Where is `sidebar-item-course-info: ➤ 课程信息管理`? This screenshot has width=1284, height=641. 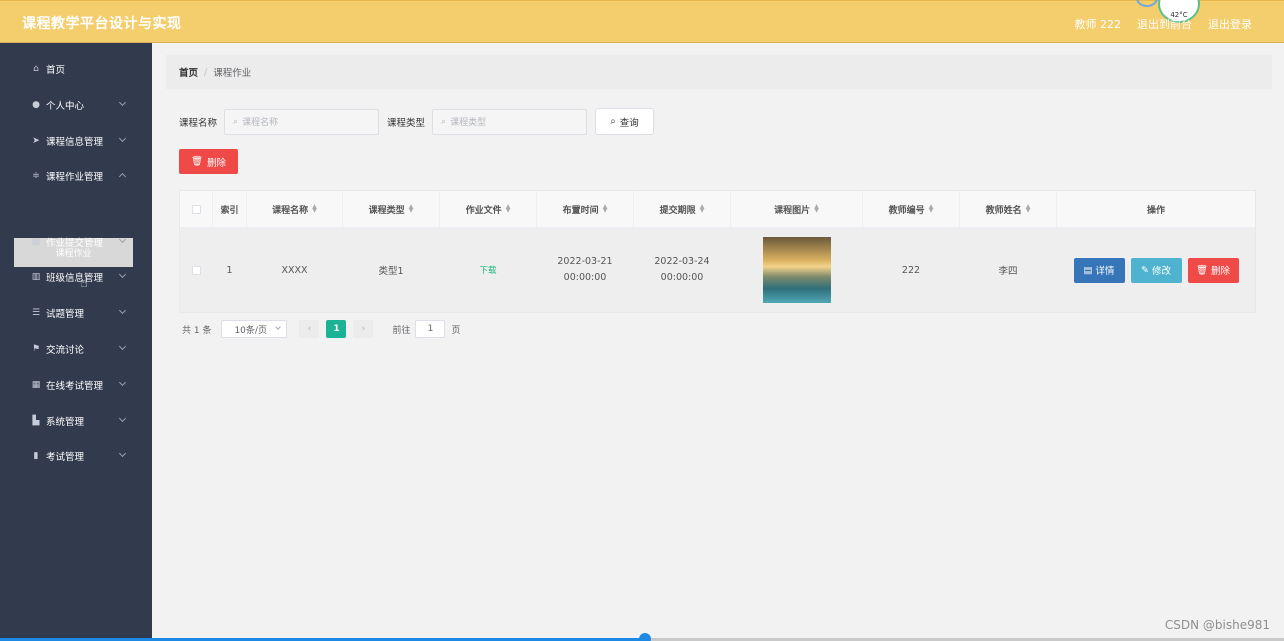
sidebar-item-course-info: ➤ 课程信息管理 is located at coordinates (76, 141).